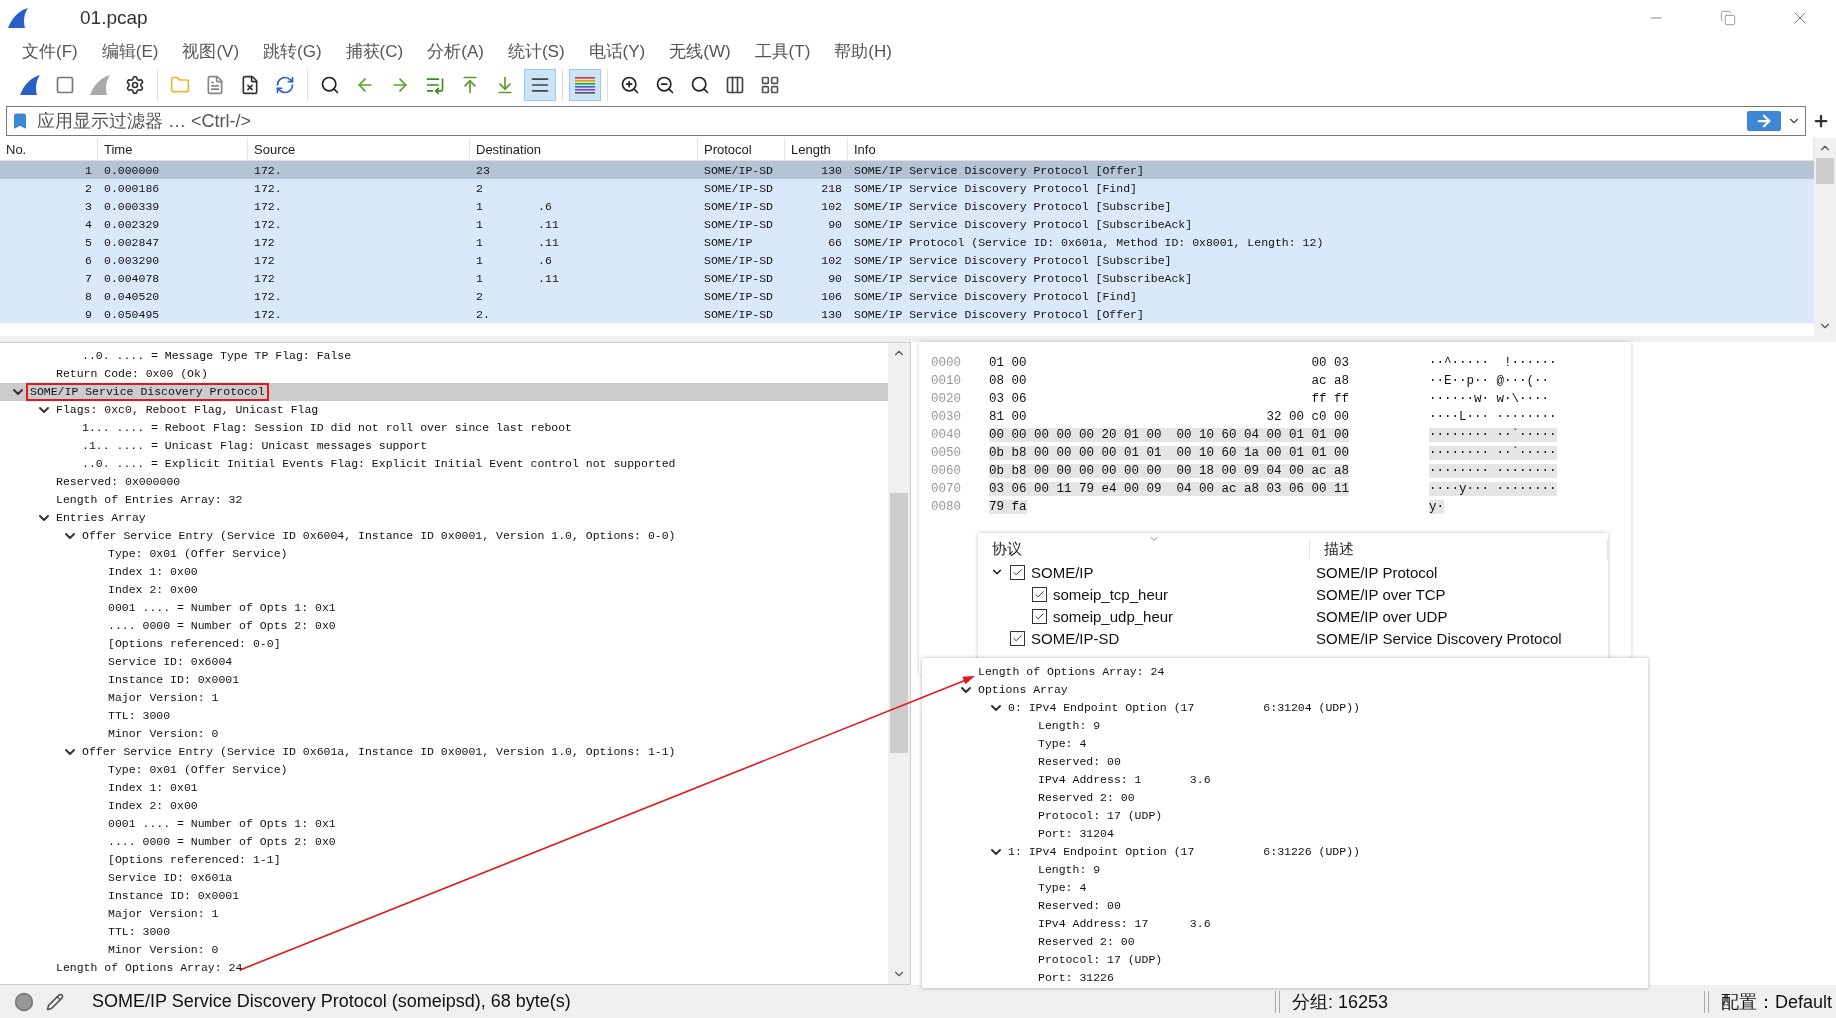  I want to click on column-header: Time, so click(173, 149).